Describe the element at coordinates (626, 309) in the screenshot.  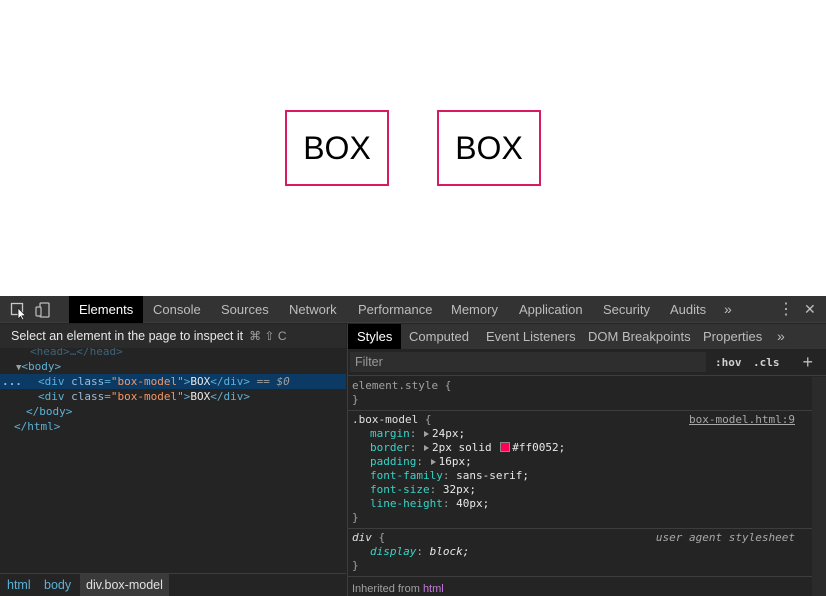
I see `tab-security: Security` at that location.